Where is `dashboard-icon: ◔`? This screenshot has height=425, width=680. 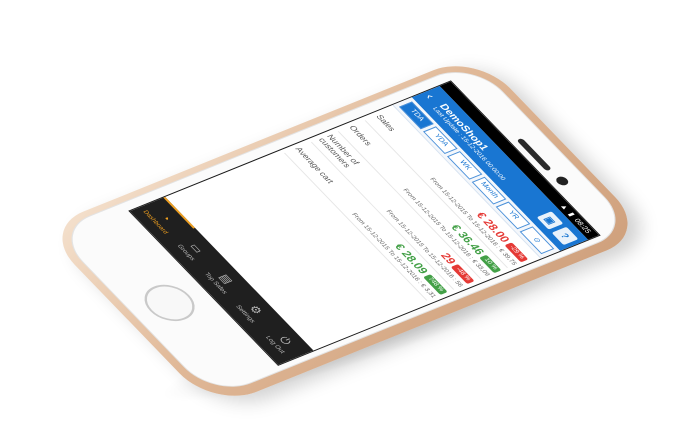 dashboard-icon: ◔ is located at coordinates (165, 218).